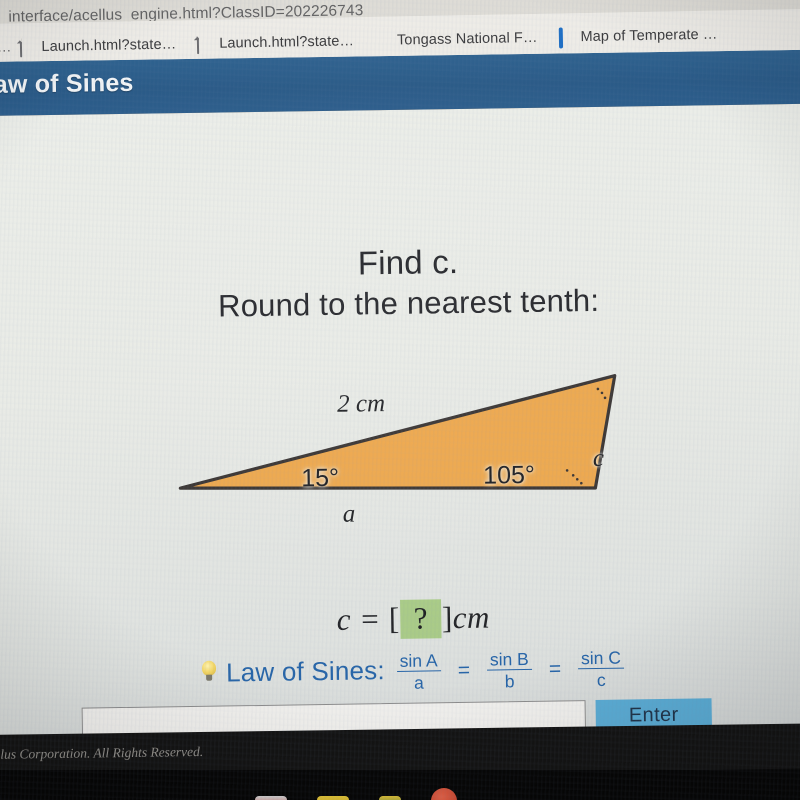  I want to click on triangle-svg, so click(397, 432).